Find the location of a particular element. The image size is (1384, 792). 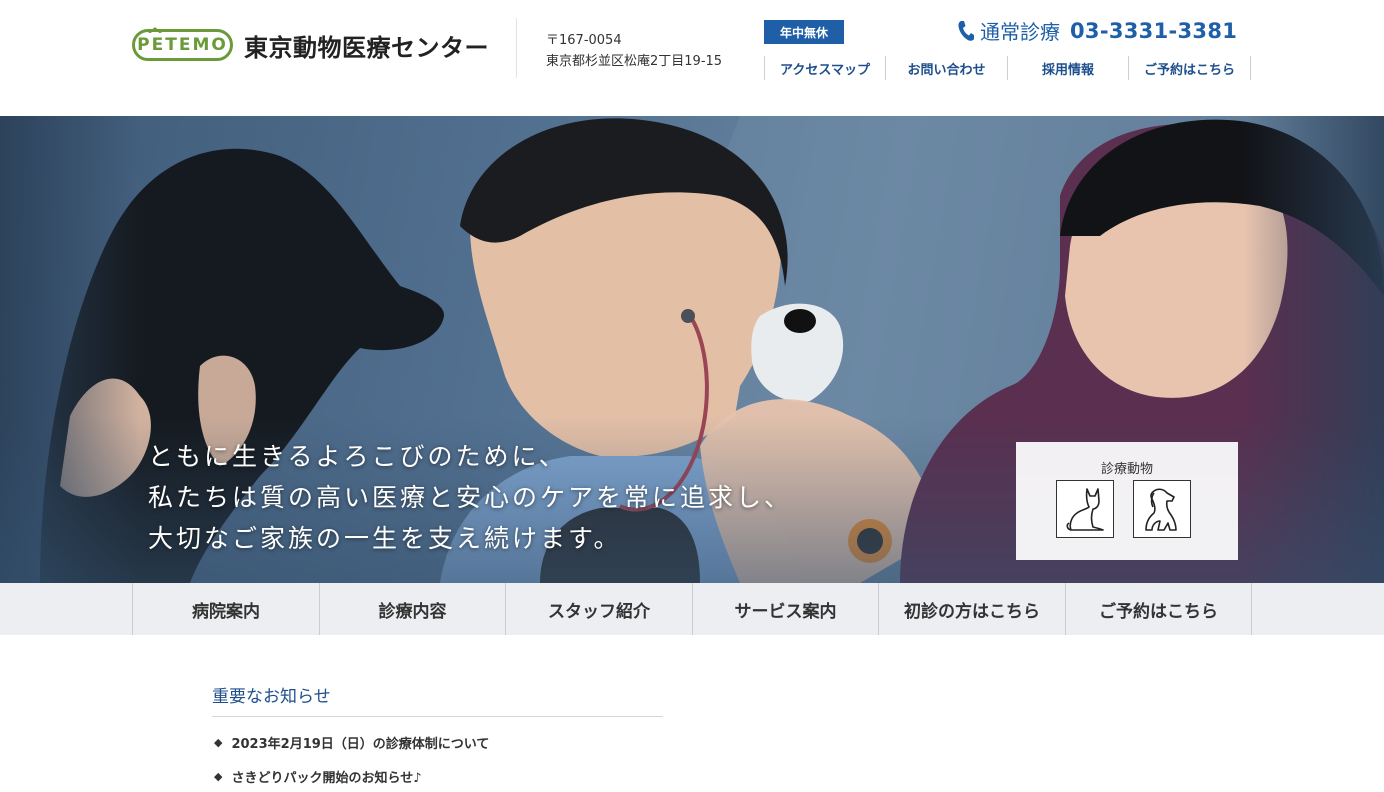

nav-hospital-info: 病院案内 is located at coordinates (226, 609).